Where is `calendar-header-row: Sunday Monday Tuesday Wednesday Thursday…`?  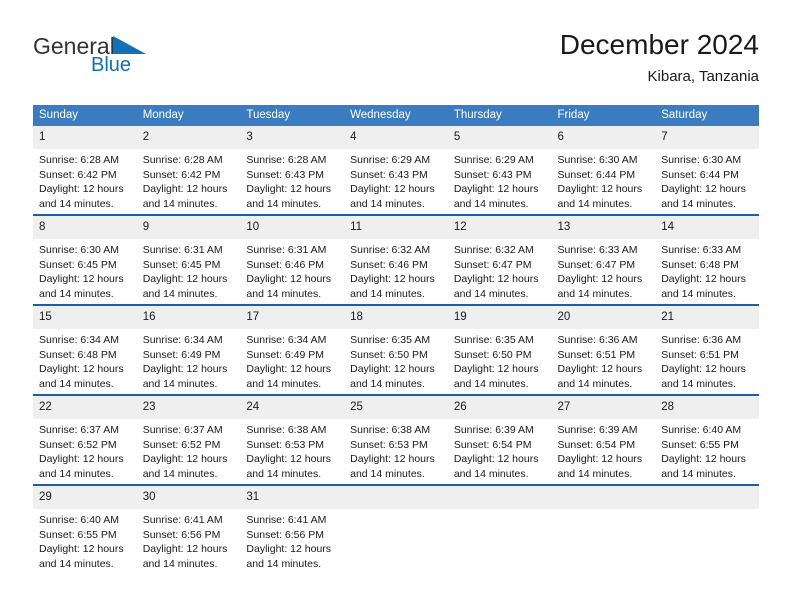 calendar-header-row: Sunday Monday Tuesday Wednesday Thursday… is located at coordinates (396, 115).